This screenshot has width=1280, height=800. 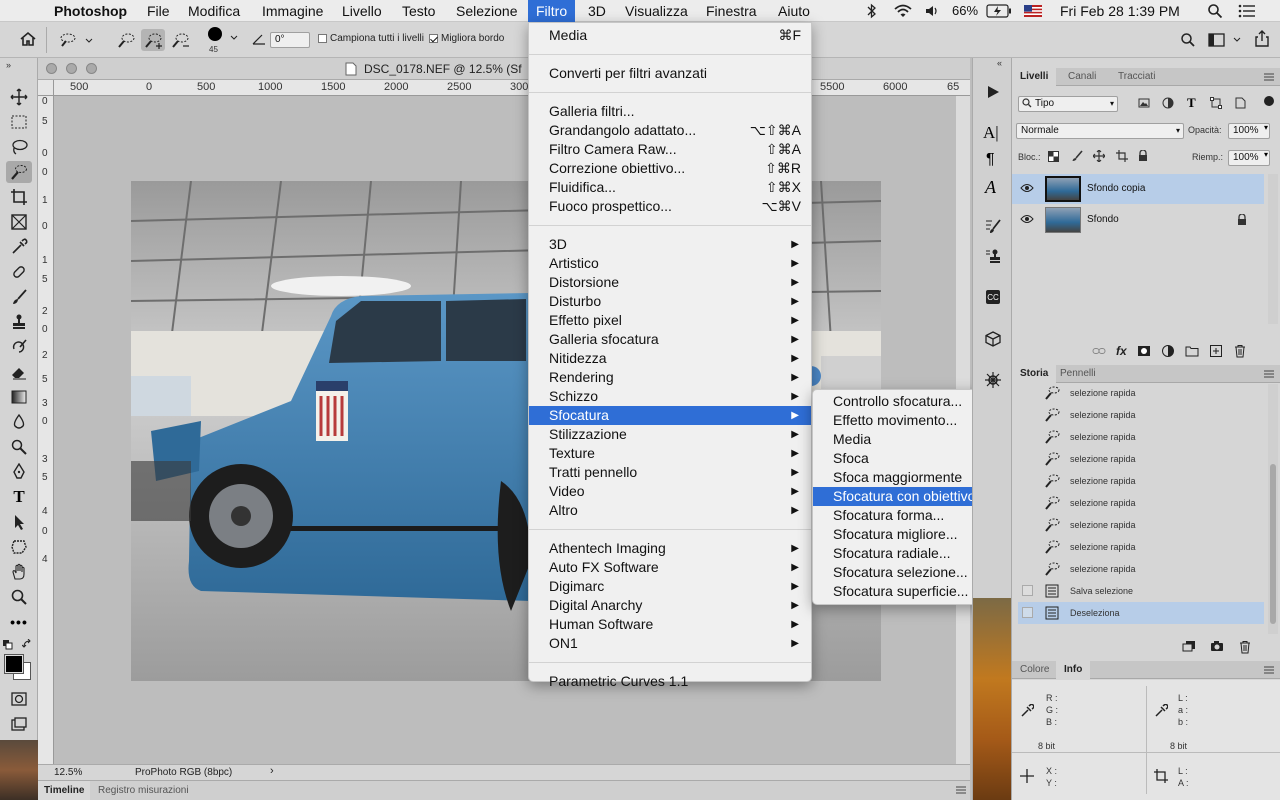 What do you see at coordinates (670, 586) in the screenshot?
I see `filter-menu-item: Digimarc ▶` at bounding box center [670, 586].